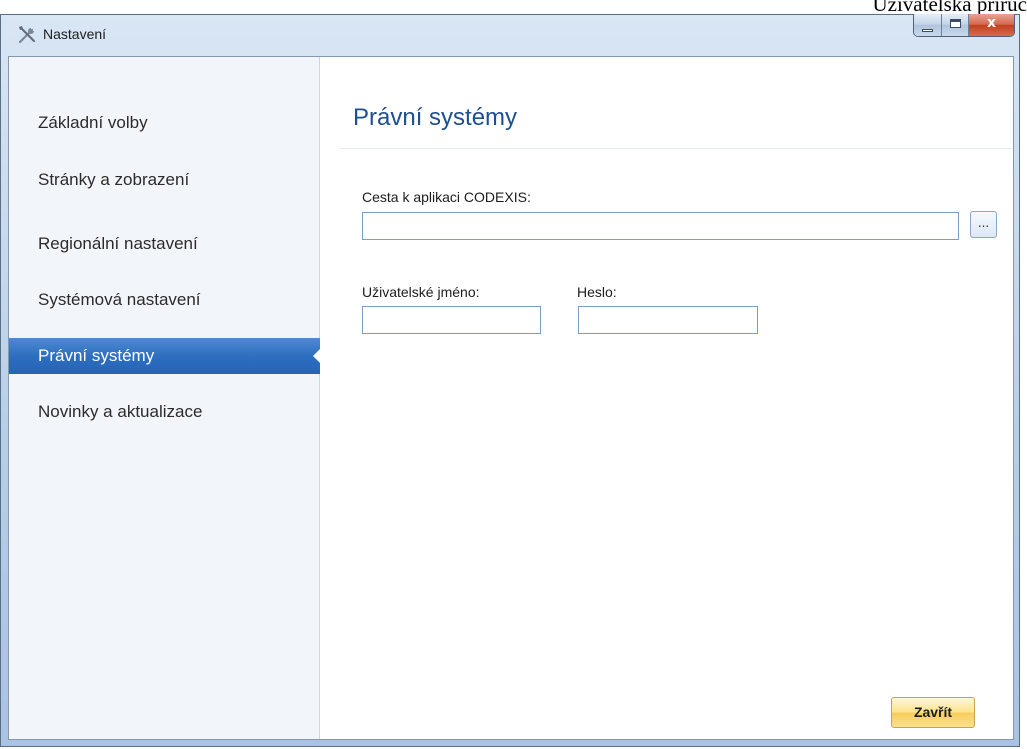 Image resolution: width=1027 pixels, height=749 pixels. What do you see at coordinates (164, 244) in the screenshot?
I see `sidebar-item-regionalni-nastaveni: Regionální nastavení` at bounding box center [164, 244].